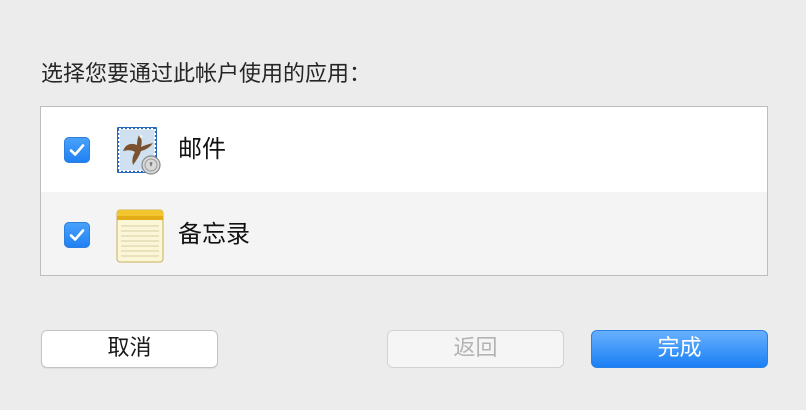  What do you see at coordinates (206, 74) in the screenshot?
I see `apps-prompt: 选择您要通过此帐户使用的应用：` at bounding box center [206, 74].